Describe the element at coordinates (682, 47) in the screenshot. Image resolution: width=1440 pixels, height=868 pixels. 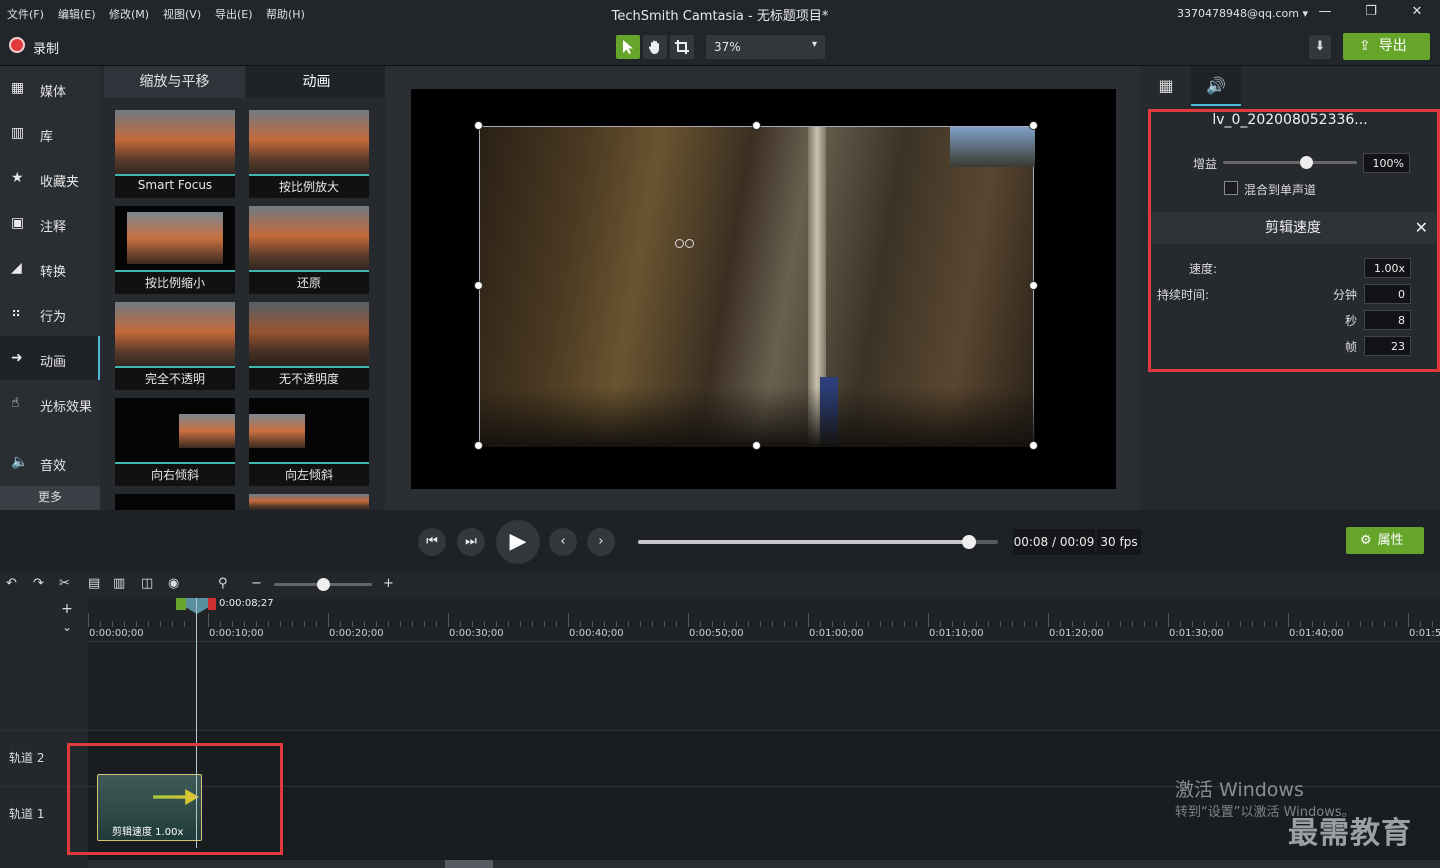
I see `crop-tool-button` at that location.